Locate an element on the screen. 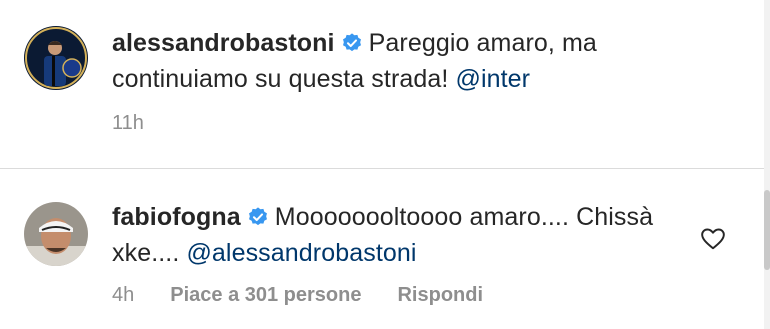 The width and height of the screenshot is (770, 329). caption-timestamp: 11h is located at coordinates (128, 123).